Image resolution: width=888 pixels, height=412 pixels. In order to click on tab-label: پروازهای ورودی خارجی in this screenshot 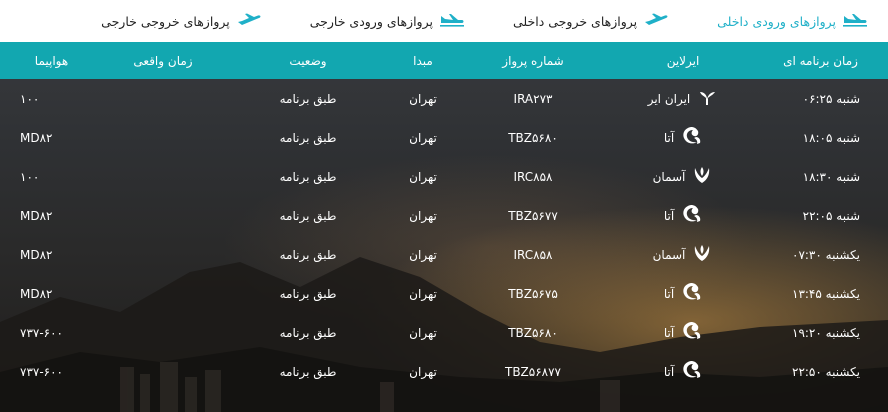, I will do `click(371, 21)`.